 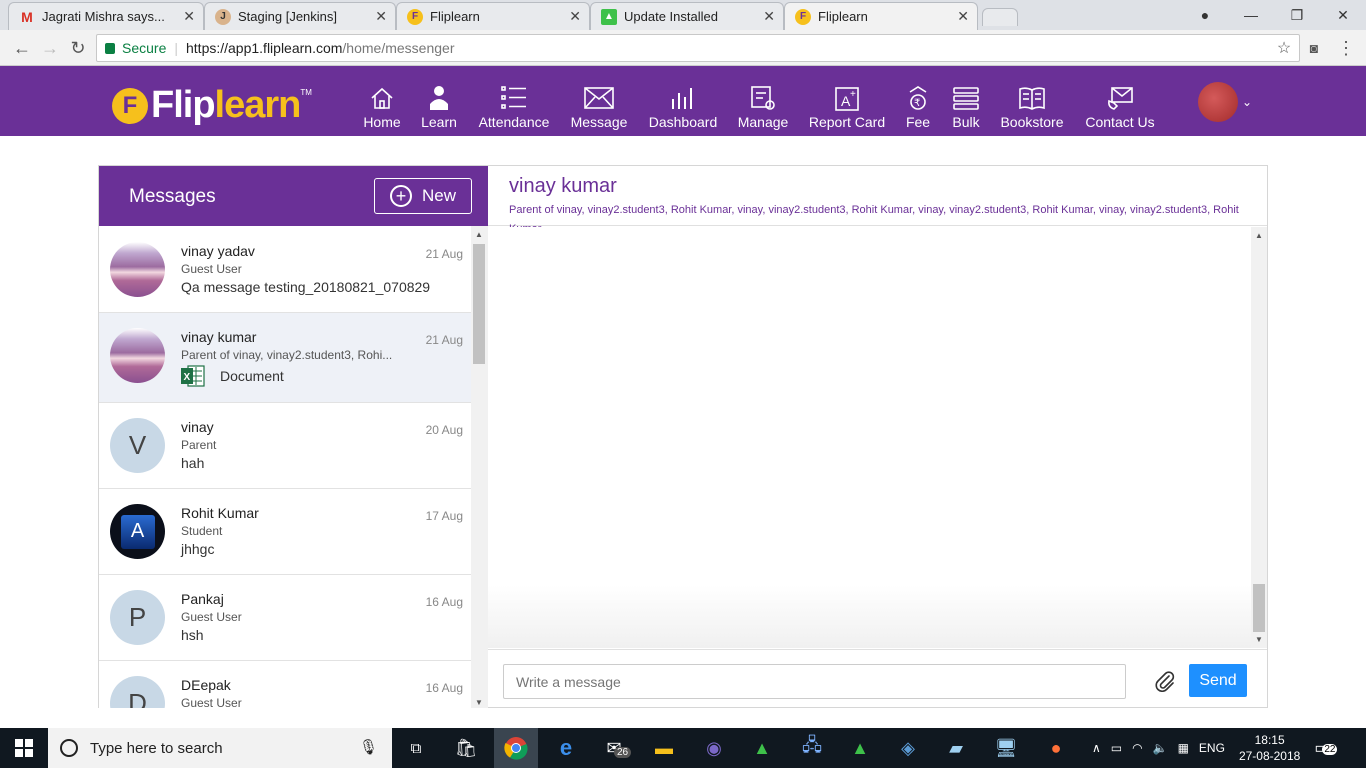 I want to click on firefox-icon: ●, so click(x=1056, y=748).